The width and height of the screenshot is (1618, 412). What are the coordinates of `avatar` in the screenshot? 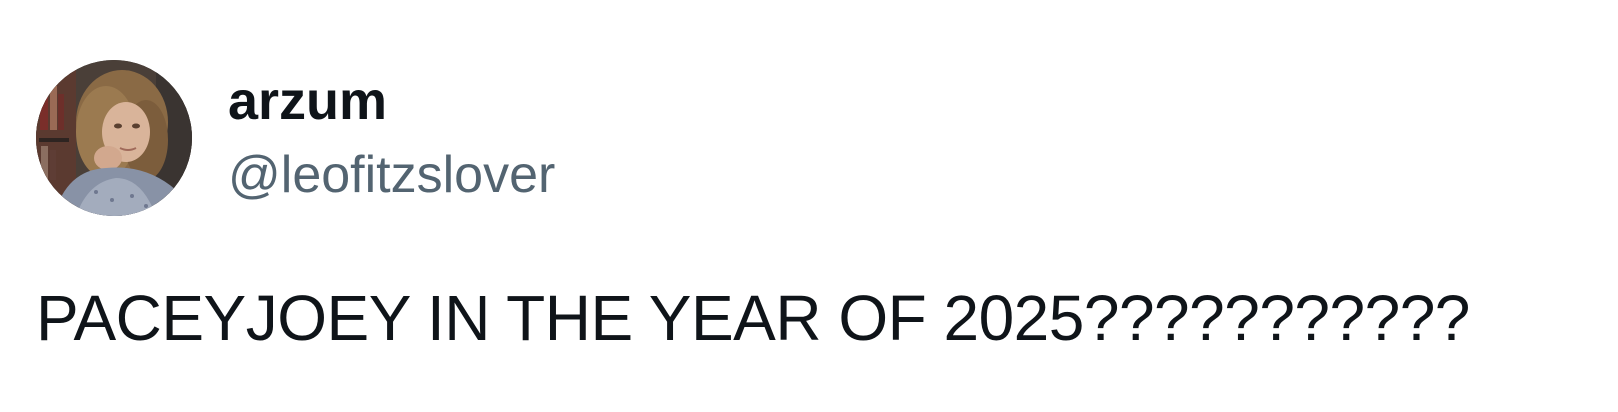 It's located at (114, 138).